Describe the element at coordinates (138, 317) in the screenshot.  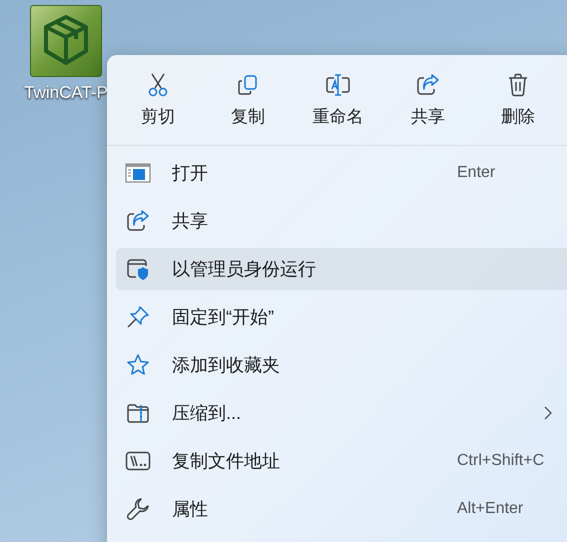
I see `pin-icon` at that location.